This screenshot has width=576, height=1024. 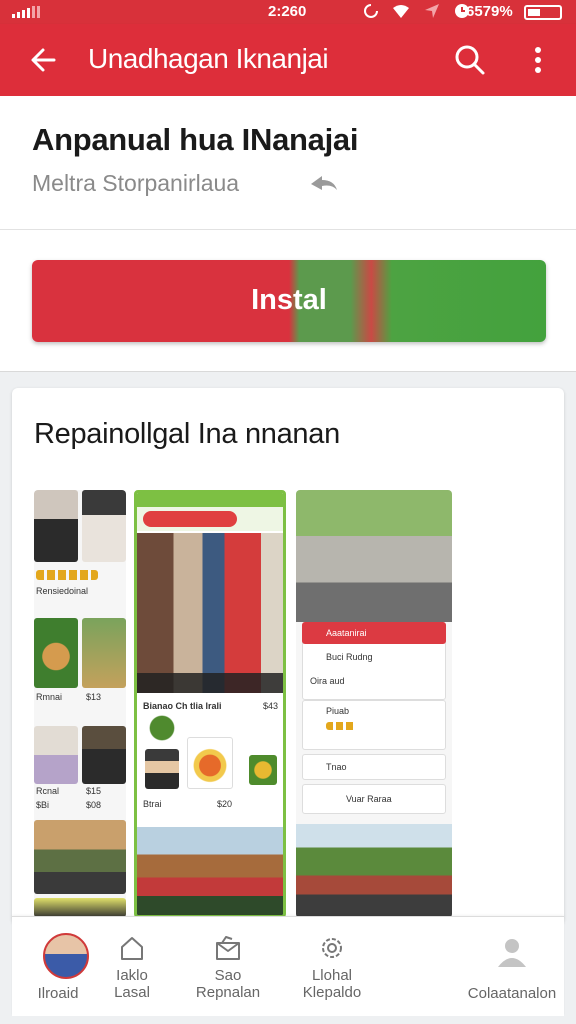 I want to click on shot-text: Oira aud, so click(x=327, y=681).